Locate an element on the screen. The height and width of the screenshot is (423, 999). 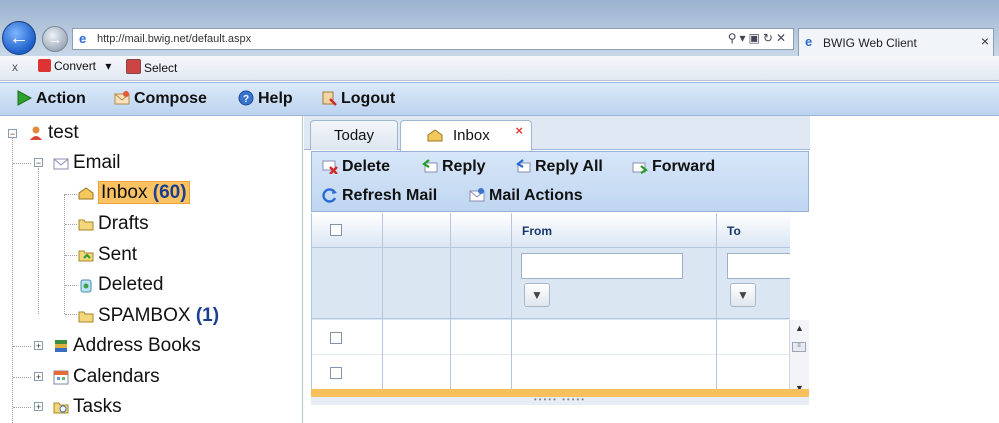
user-icon is located at coordinates (36, 133).